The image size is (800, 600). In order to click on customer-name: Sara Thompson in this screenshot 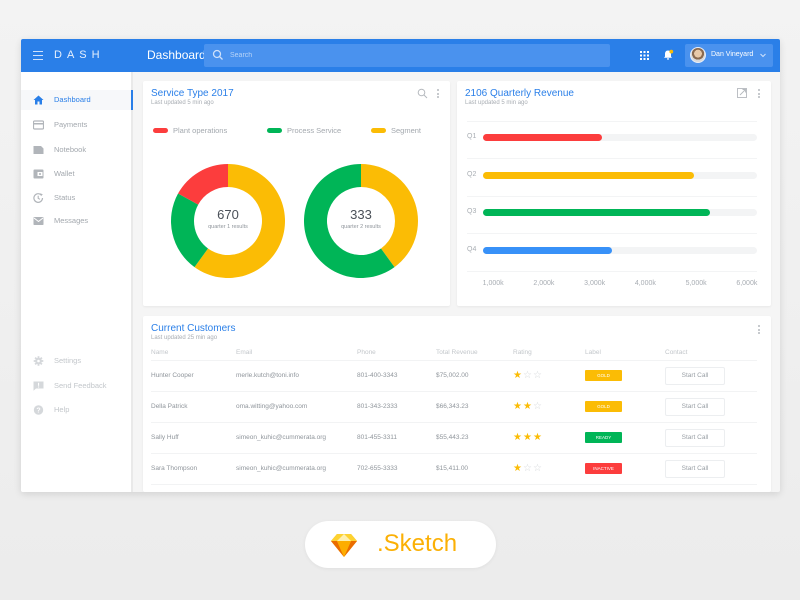, I will do `click(193, 469)`.